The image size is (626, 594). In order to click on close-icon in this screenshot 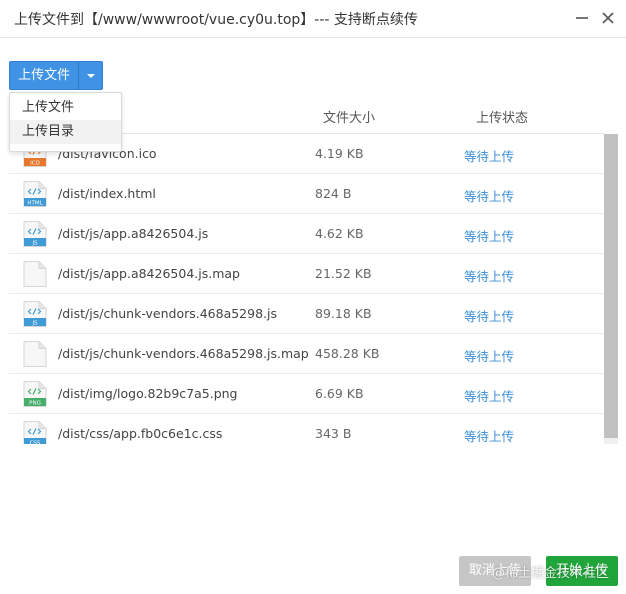, I will do `click(608, 18)`.